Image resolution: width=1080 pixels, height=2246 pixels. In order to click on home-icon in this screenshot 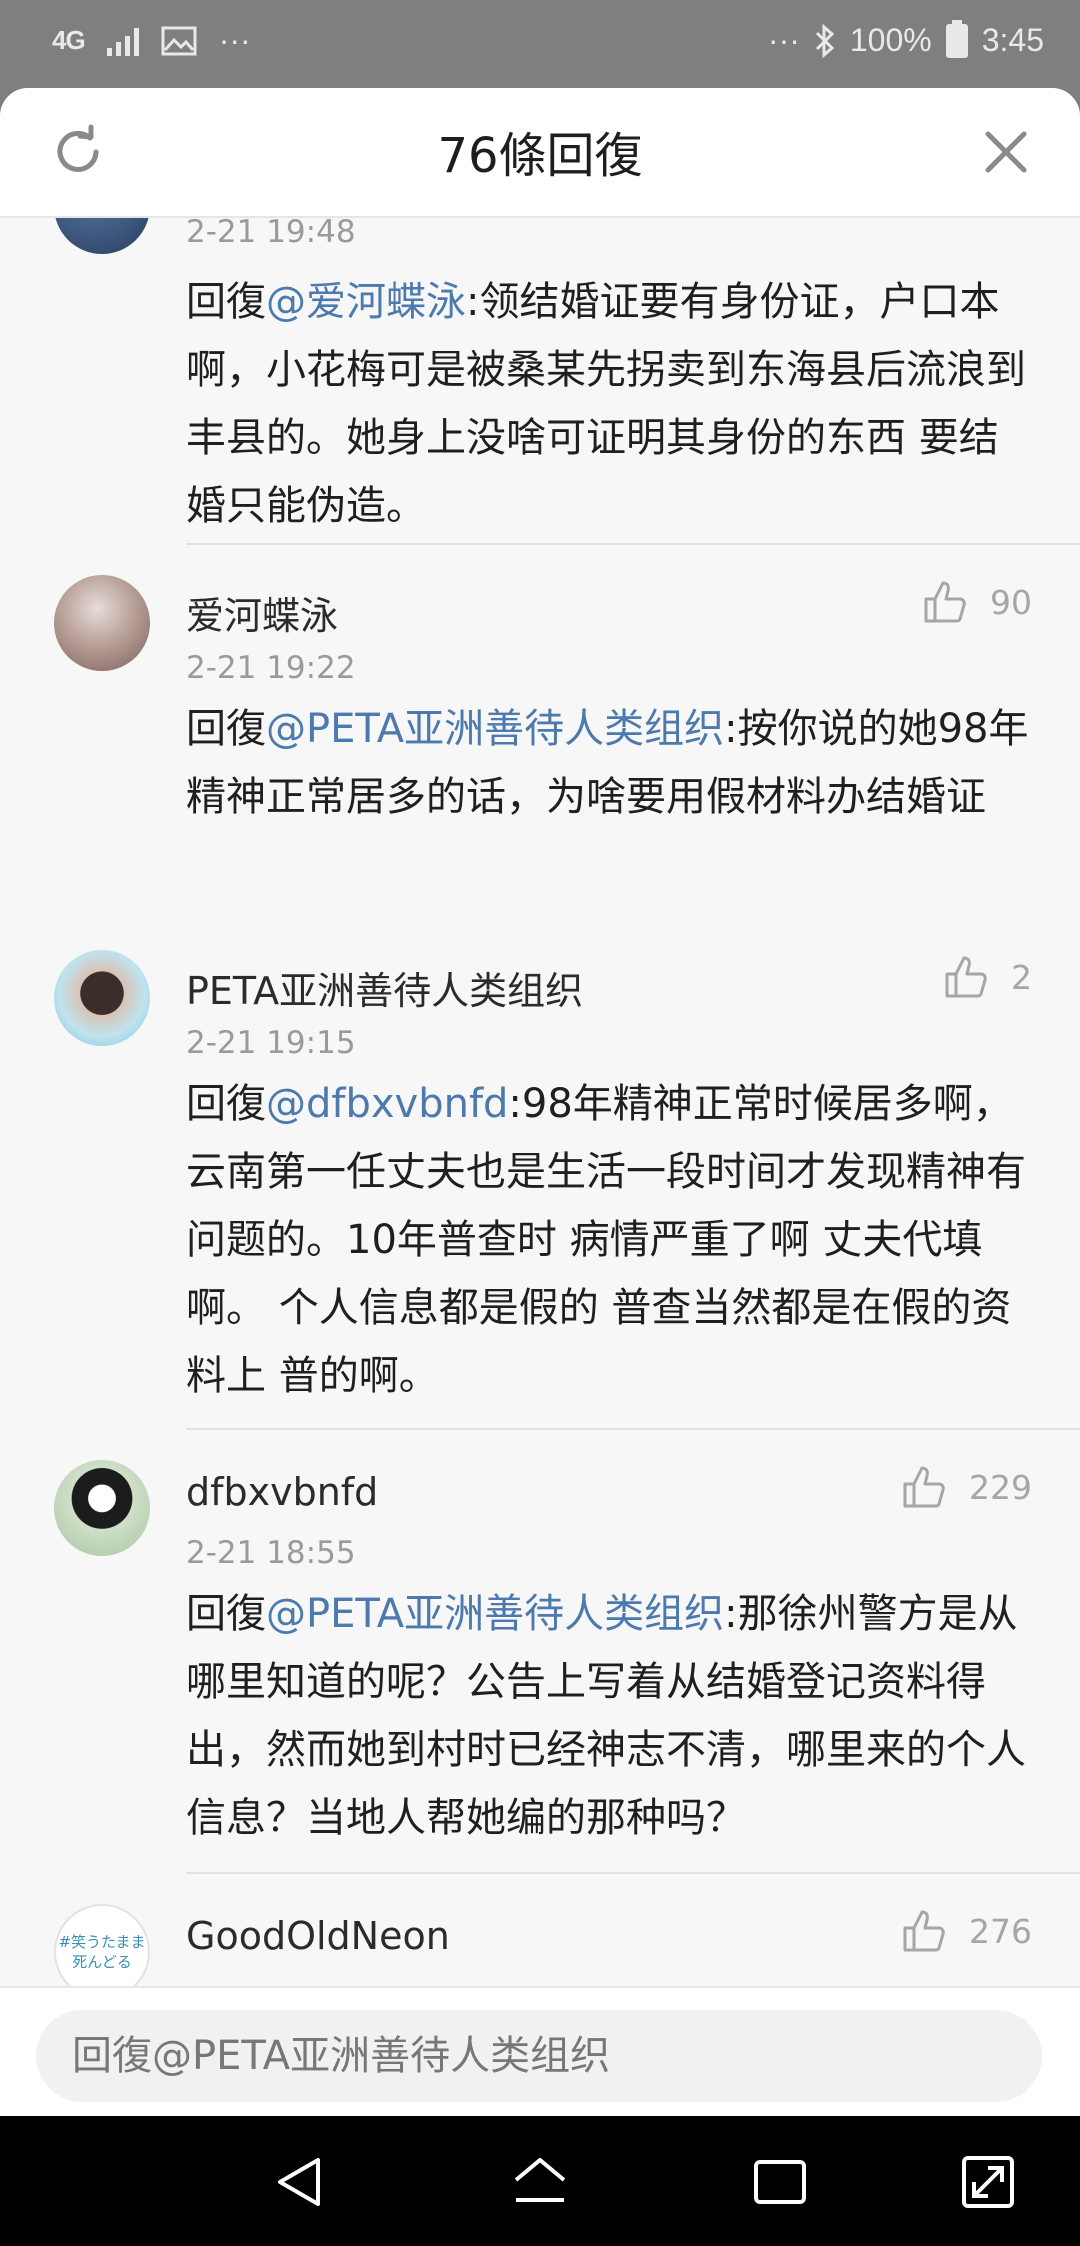, I will do `click(540, 2182)`.